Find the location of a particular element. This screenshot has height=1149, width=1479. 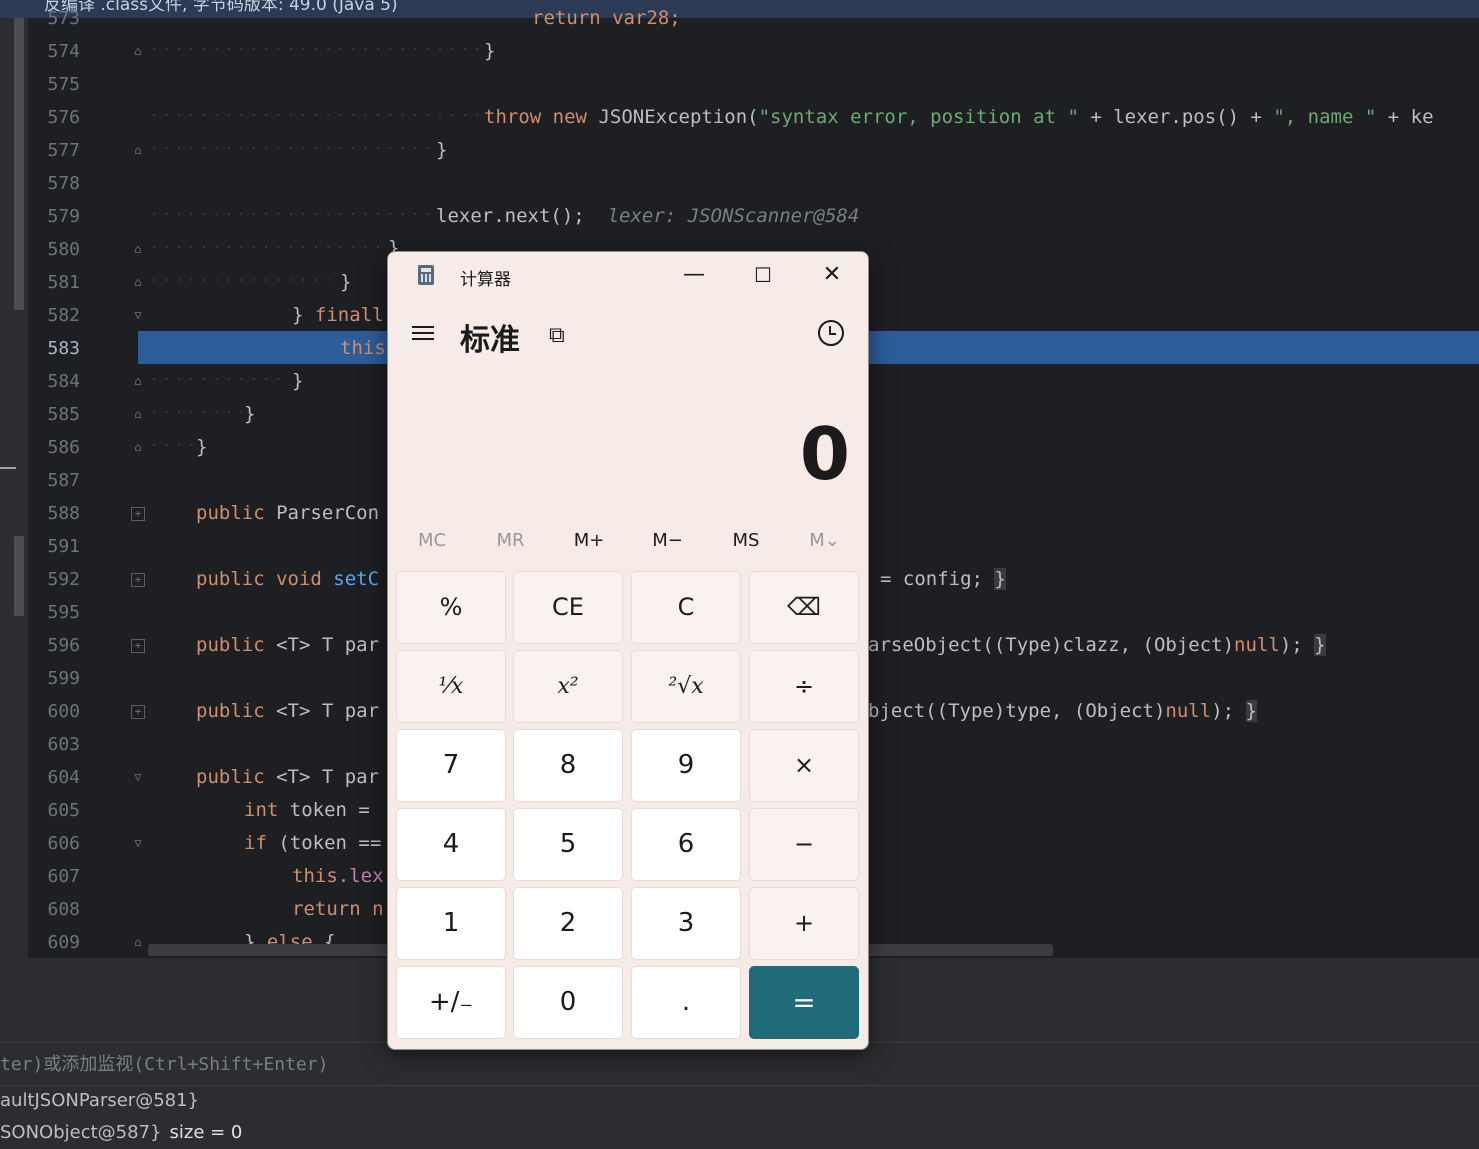

line-number: 604 is located at coordinates (54, 777).